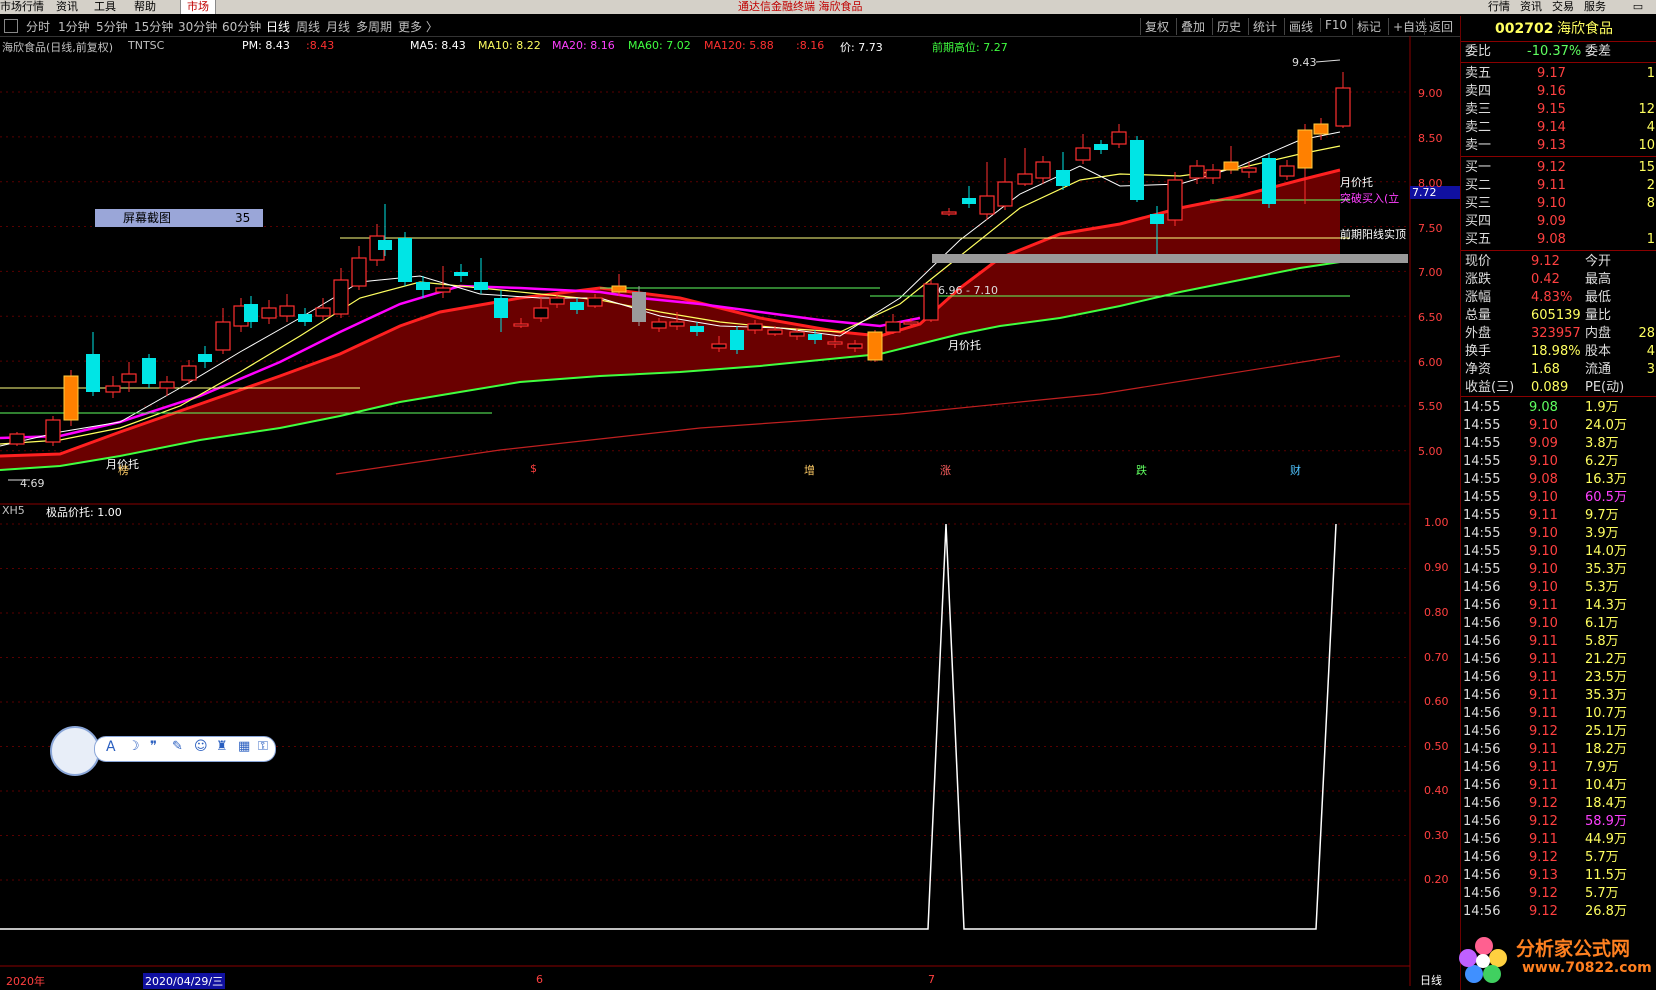 Image resolution: width=1656 pixels, height=990 pixels. What do you see at coordinates (945, 470) in the screenshot?
I see `event-marker-4: 涨` at bounding box center [945, 470].